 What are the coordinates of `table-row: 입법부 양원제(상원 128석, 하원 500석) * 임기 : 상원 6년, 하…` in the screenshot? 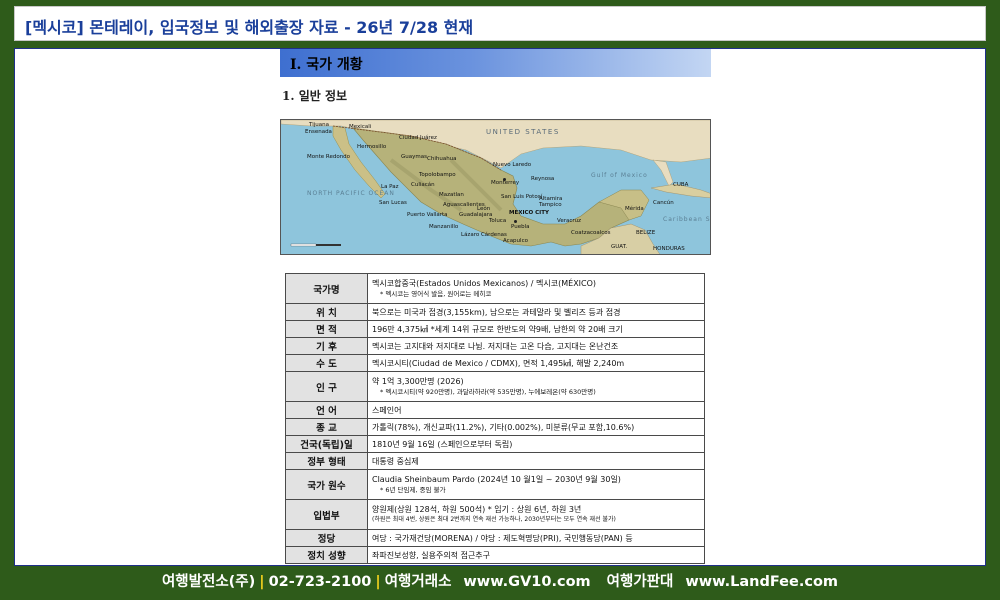 It's located at (495, 514).